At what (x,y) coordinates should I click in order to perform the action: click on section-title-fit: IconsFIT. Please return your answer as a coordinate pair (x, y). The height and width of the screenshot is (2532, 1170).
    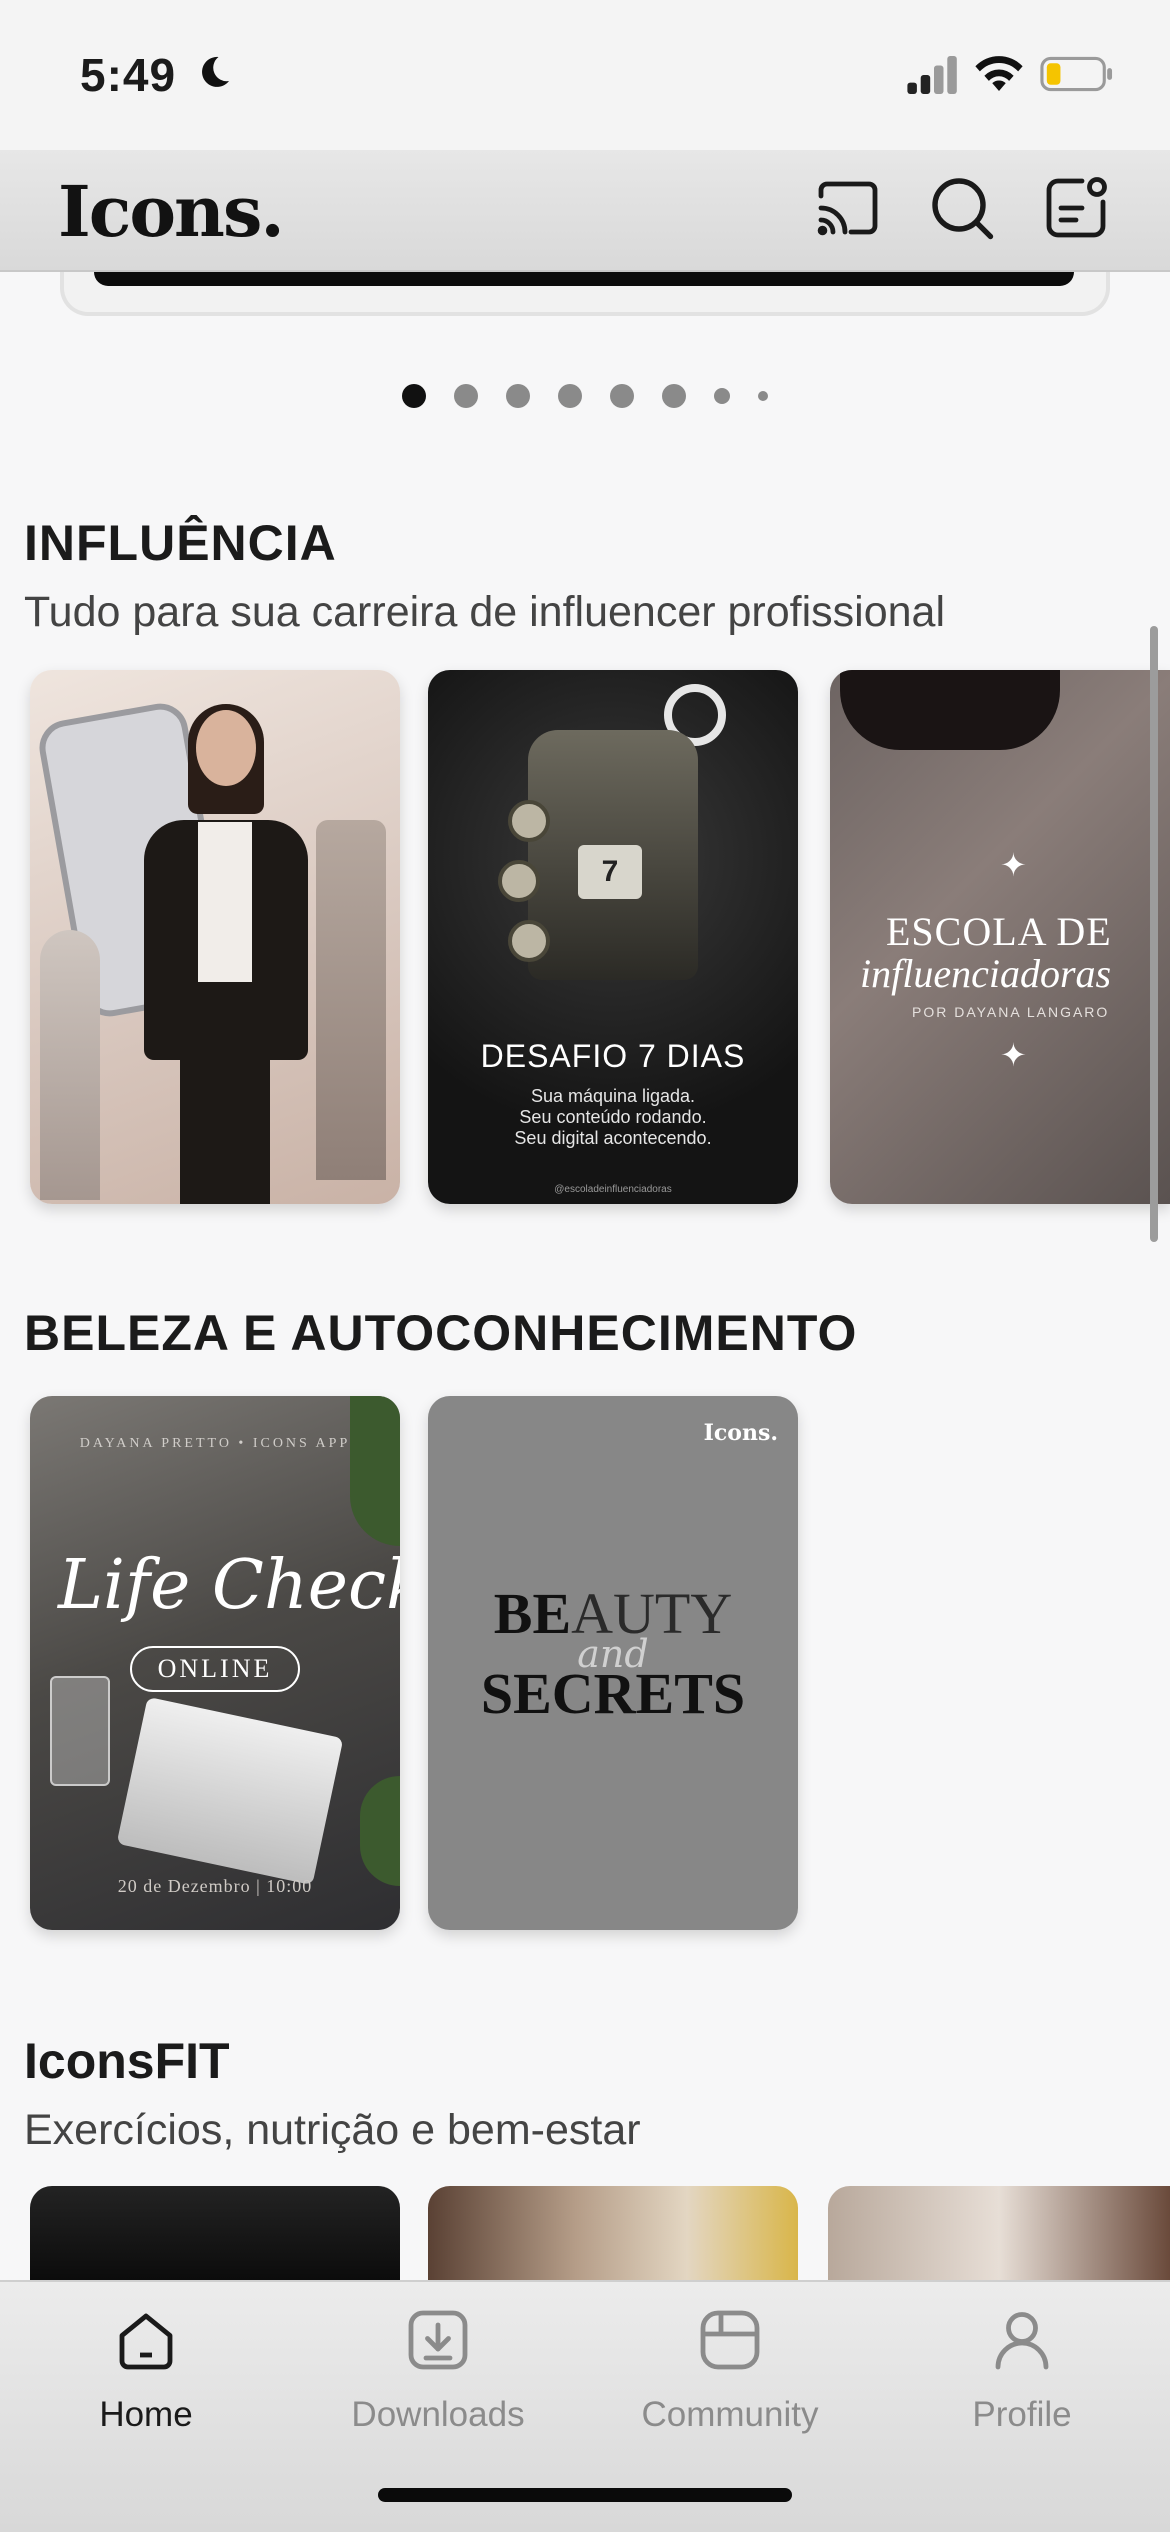
    Looking at the image, I should click on (127, 2061).